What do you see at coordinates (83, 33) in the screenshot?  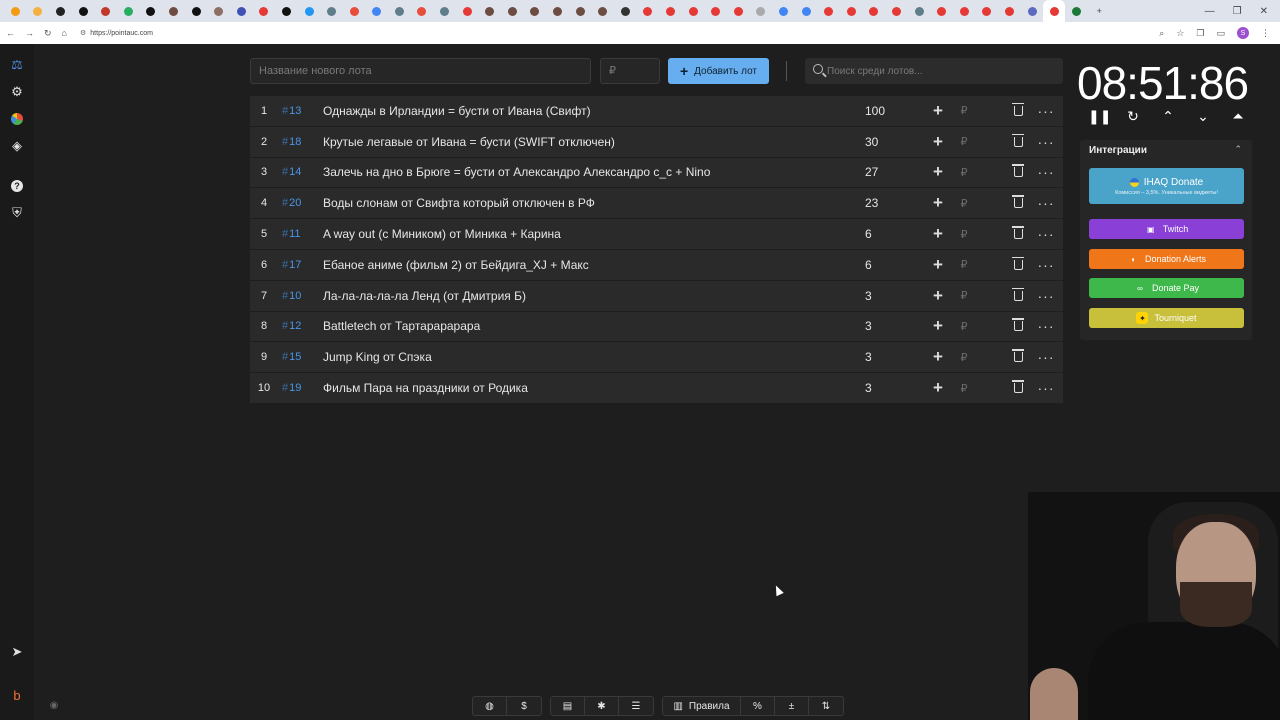 I see `site-info-icon: ⚙` at bounding box center [83, 33].